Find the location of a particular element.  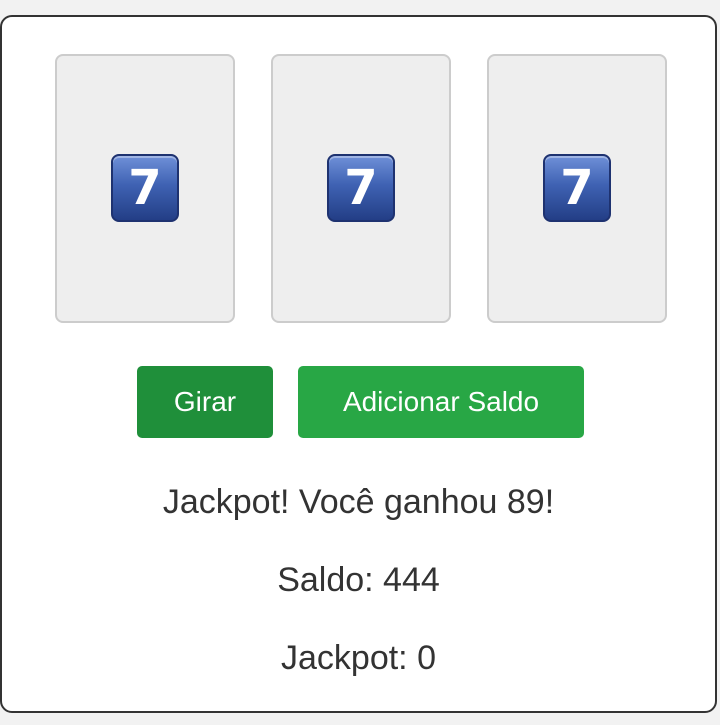

spin-button: Girar is located at coordinates (205, 402).